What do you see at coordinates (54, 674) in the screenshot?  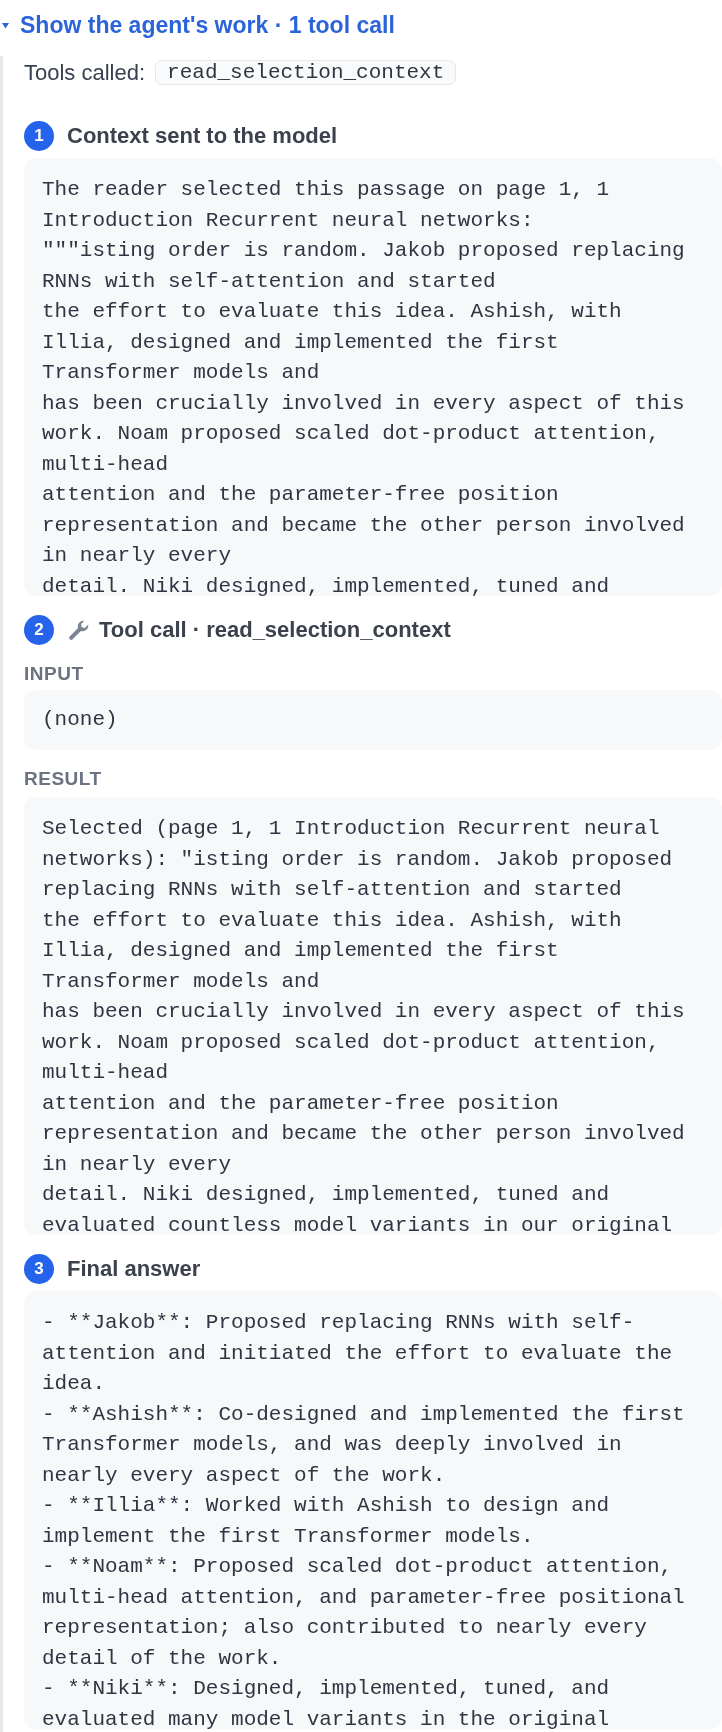 I see `section-label: INPUT` at bounding box center [54, 674].